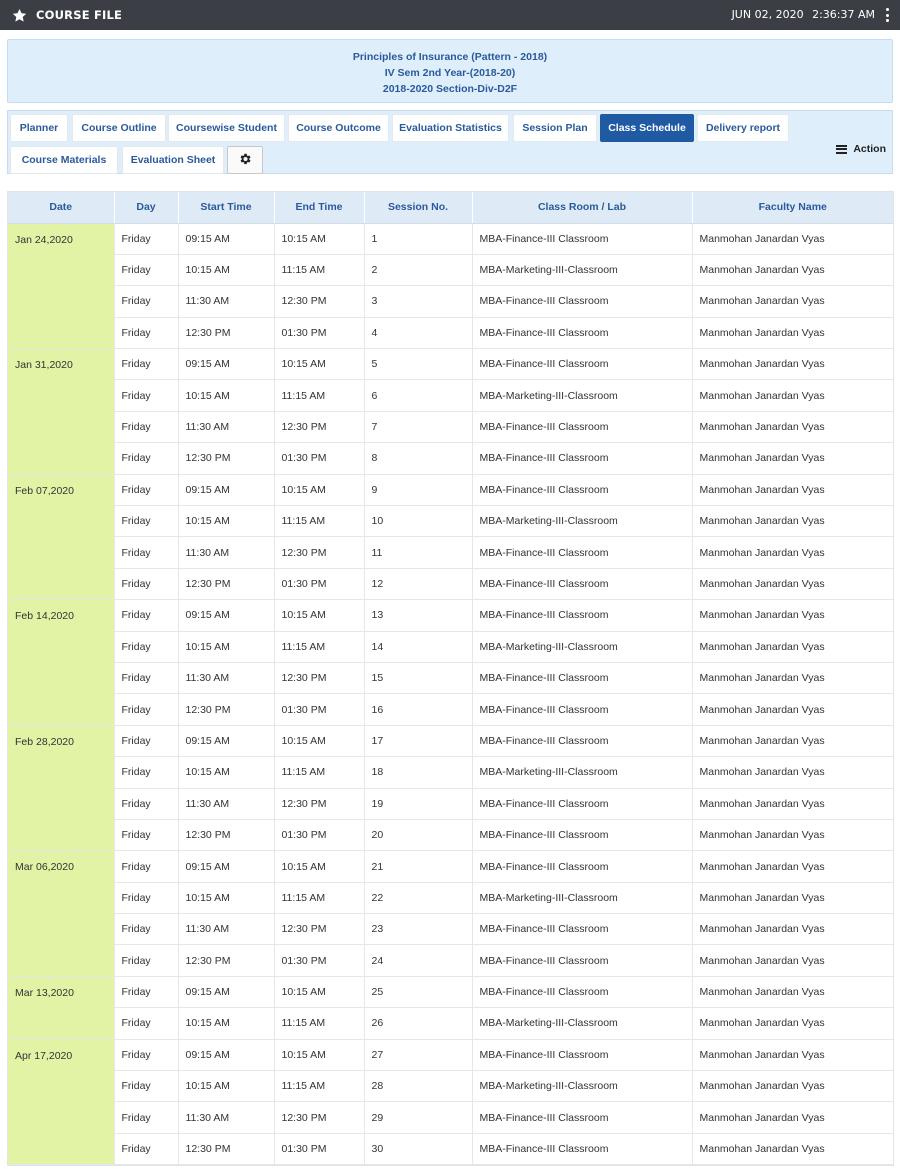 Image resolution: width=900 pixels, height=1169 pixels. I want to click on tab-class-schedule: Class Schedule, so click(647, 128).